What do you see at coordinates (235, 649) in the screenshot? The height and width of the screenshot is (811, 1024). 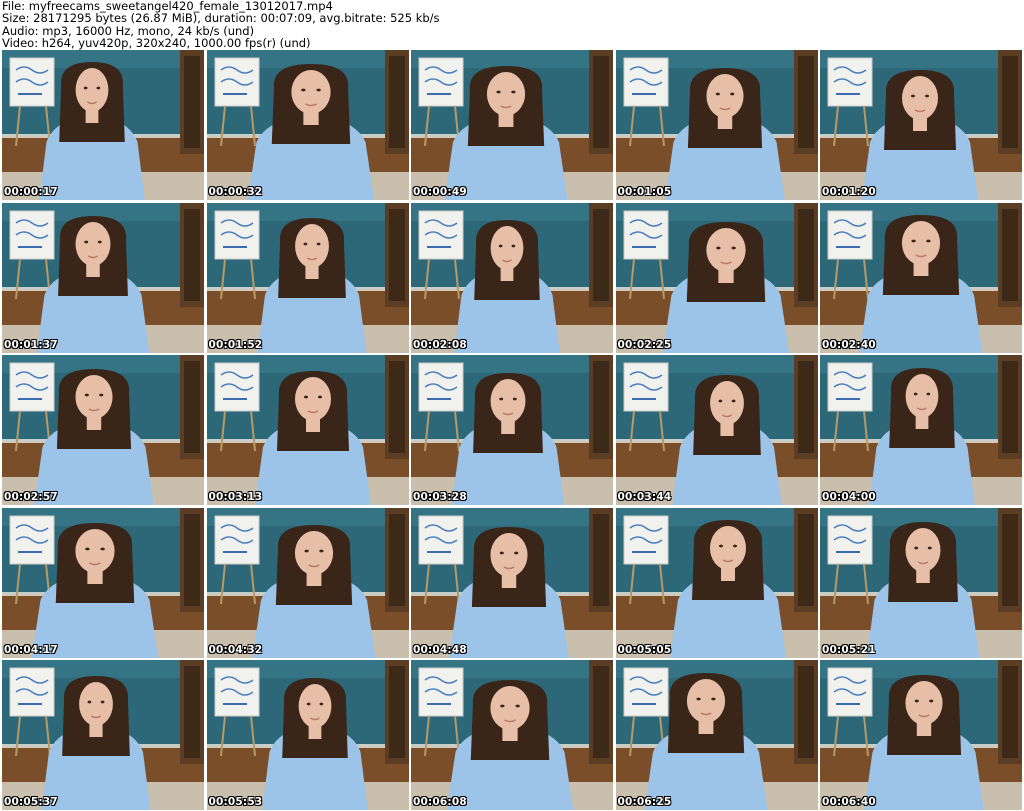 I see `frame-timestamp: 00:04:32` at bounding box center [235, 649].